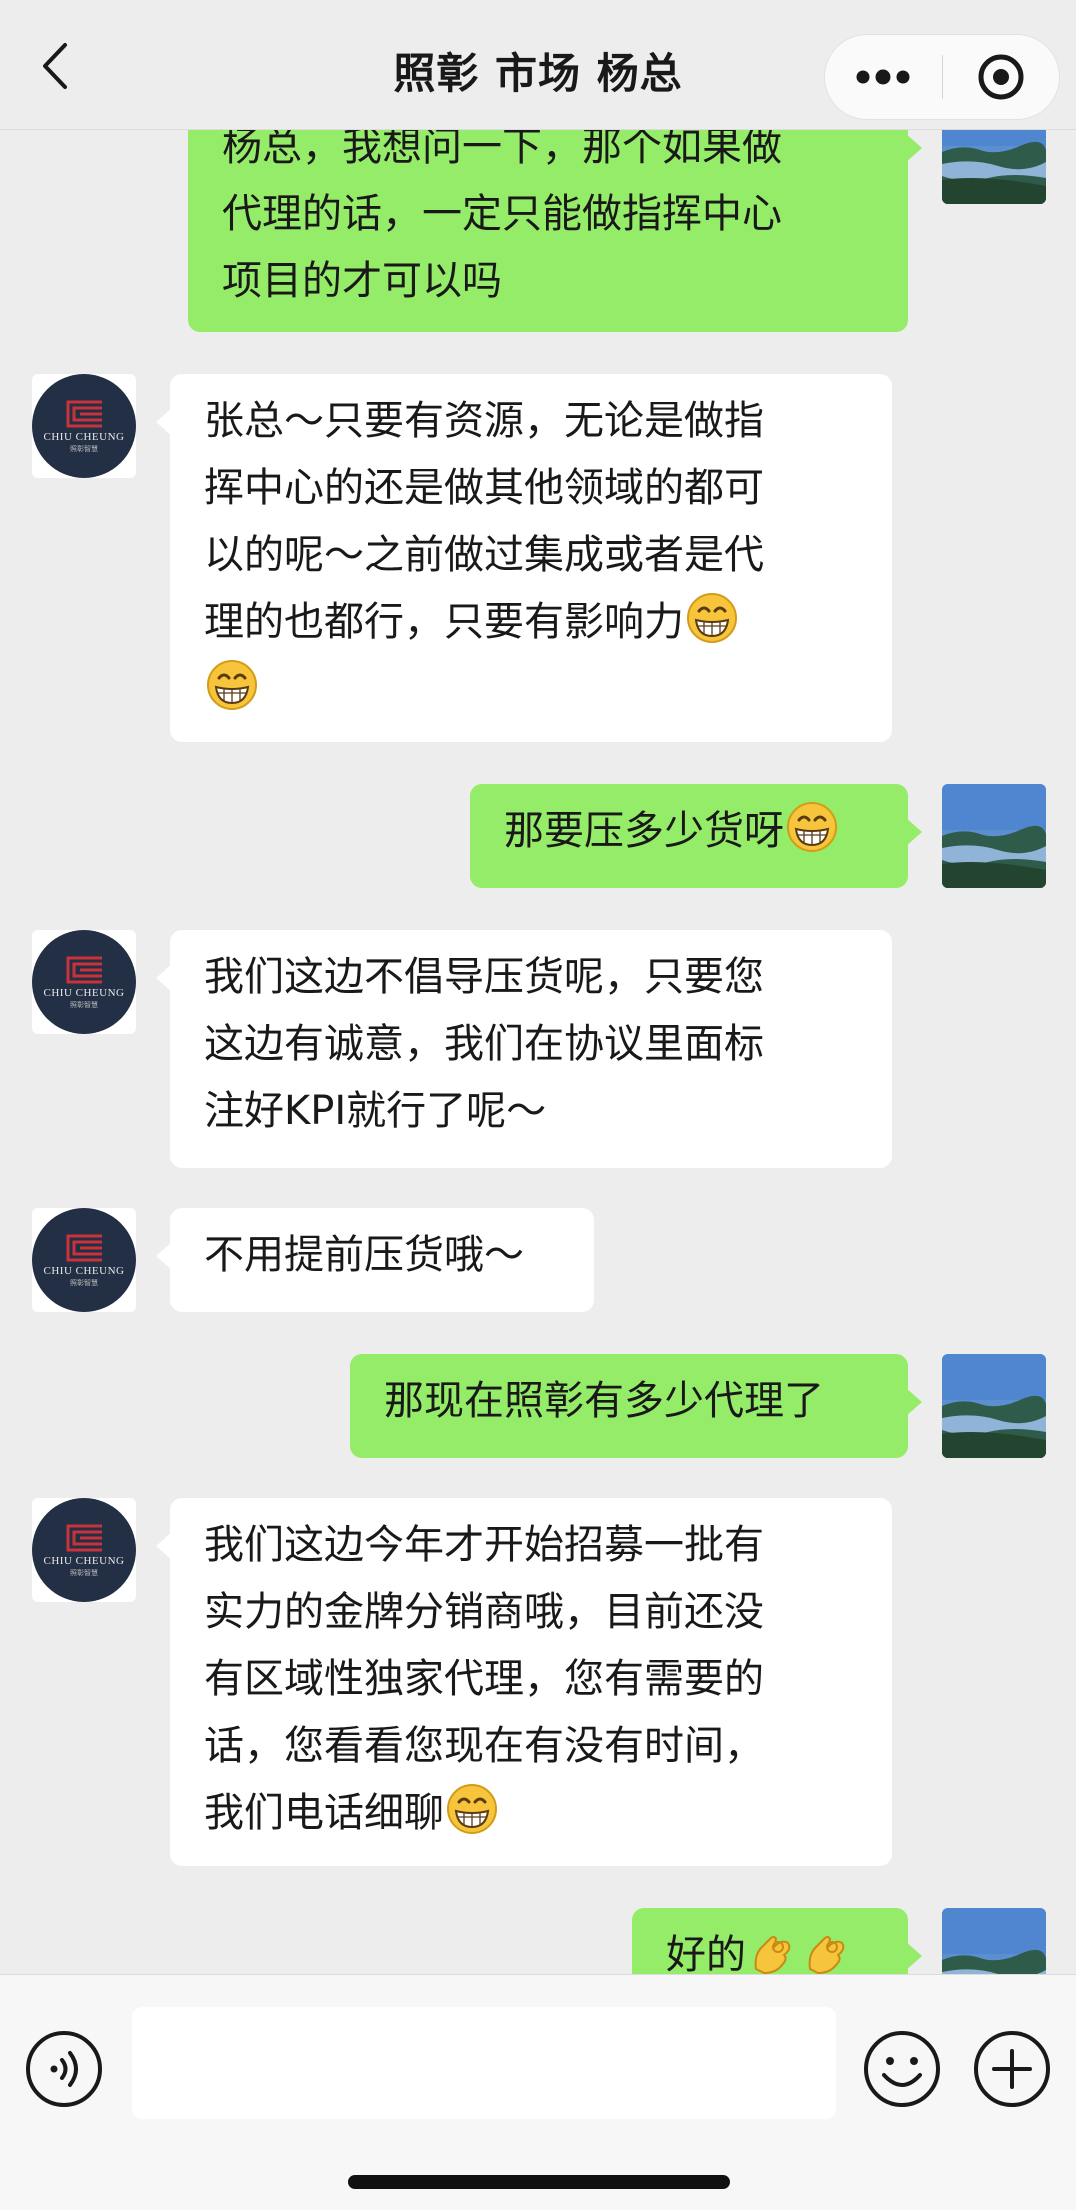 This screenshot has height=2210, width=1076. I want to click on message-line: 话，您看看您现在有没有时间，, so click(484, 1746).